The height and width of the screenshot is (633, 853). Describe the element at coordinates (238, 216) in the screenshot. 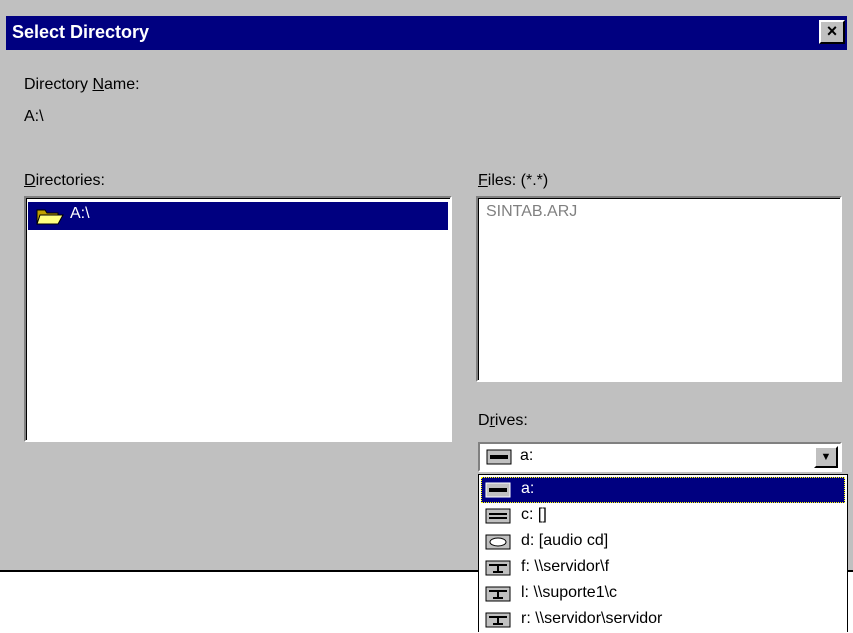

I see `directory-item: A:\` at that location.